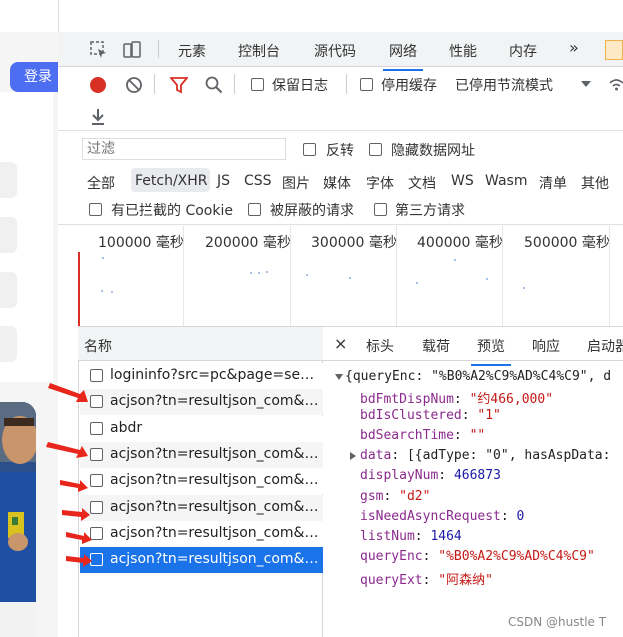  What do you see at coordinates (478, 376) in the screenshot?
I see `json-summary: {queryEnc: "%B0%A2%C9%AD%C4%C9", d` at bounding box center [478, 376].